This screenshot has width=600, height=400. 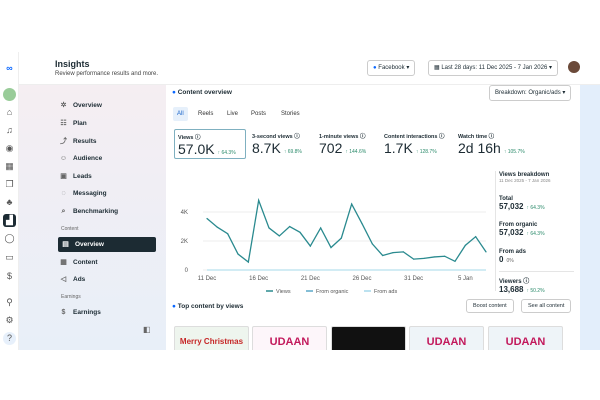 I want to click on breakdown-ads: From ads 0 0%, so click(x=512, y=256).